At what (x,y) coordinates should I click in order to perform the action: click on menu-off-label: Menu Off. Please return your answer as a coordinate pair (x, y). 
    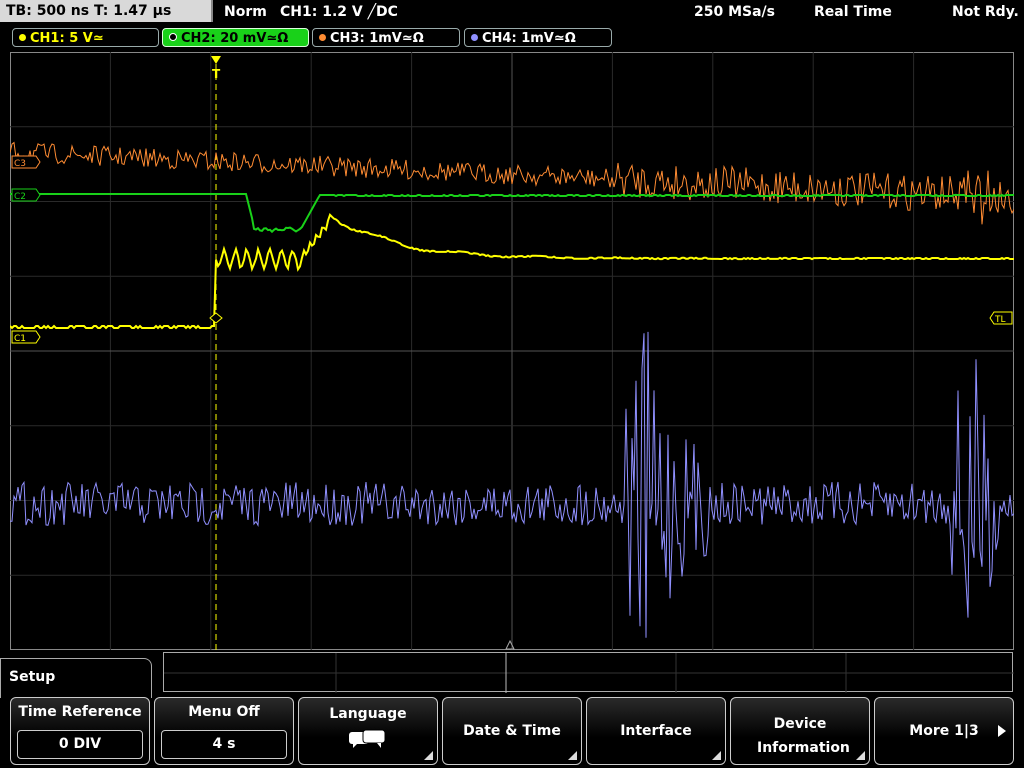
    Looking at the image, I should click on (224, 712).